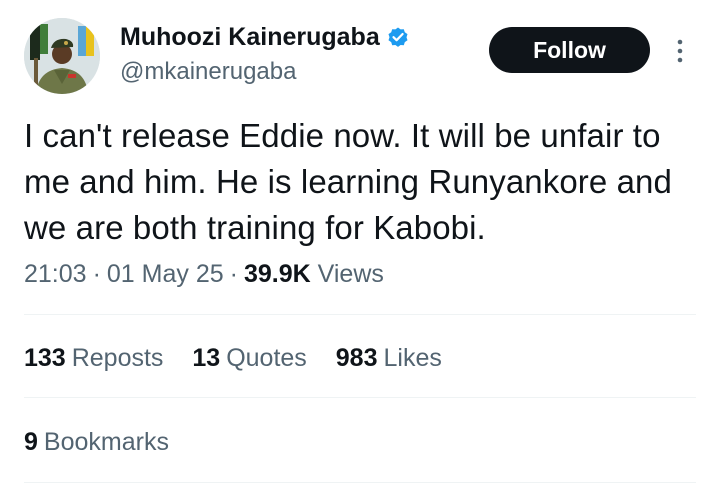 Image resolution: width=720 pixels, height=492 pixels. Describe the element at coordinates (250, 37) in the screenshot. I see `author-name-text: Muhoozi Kainerugaba` at that location.